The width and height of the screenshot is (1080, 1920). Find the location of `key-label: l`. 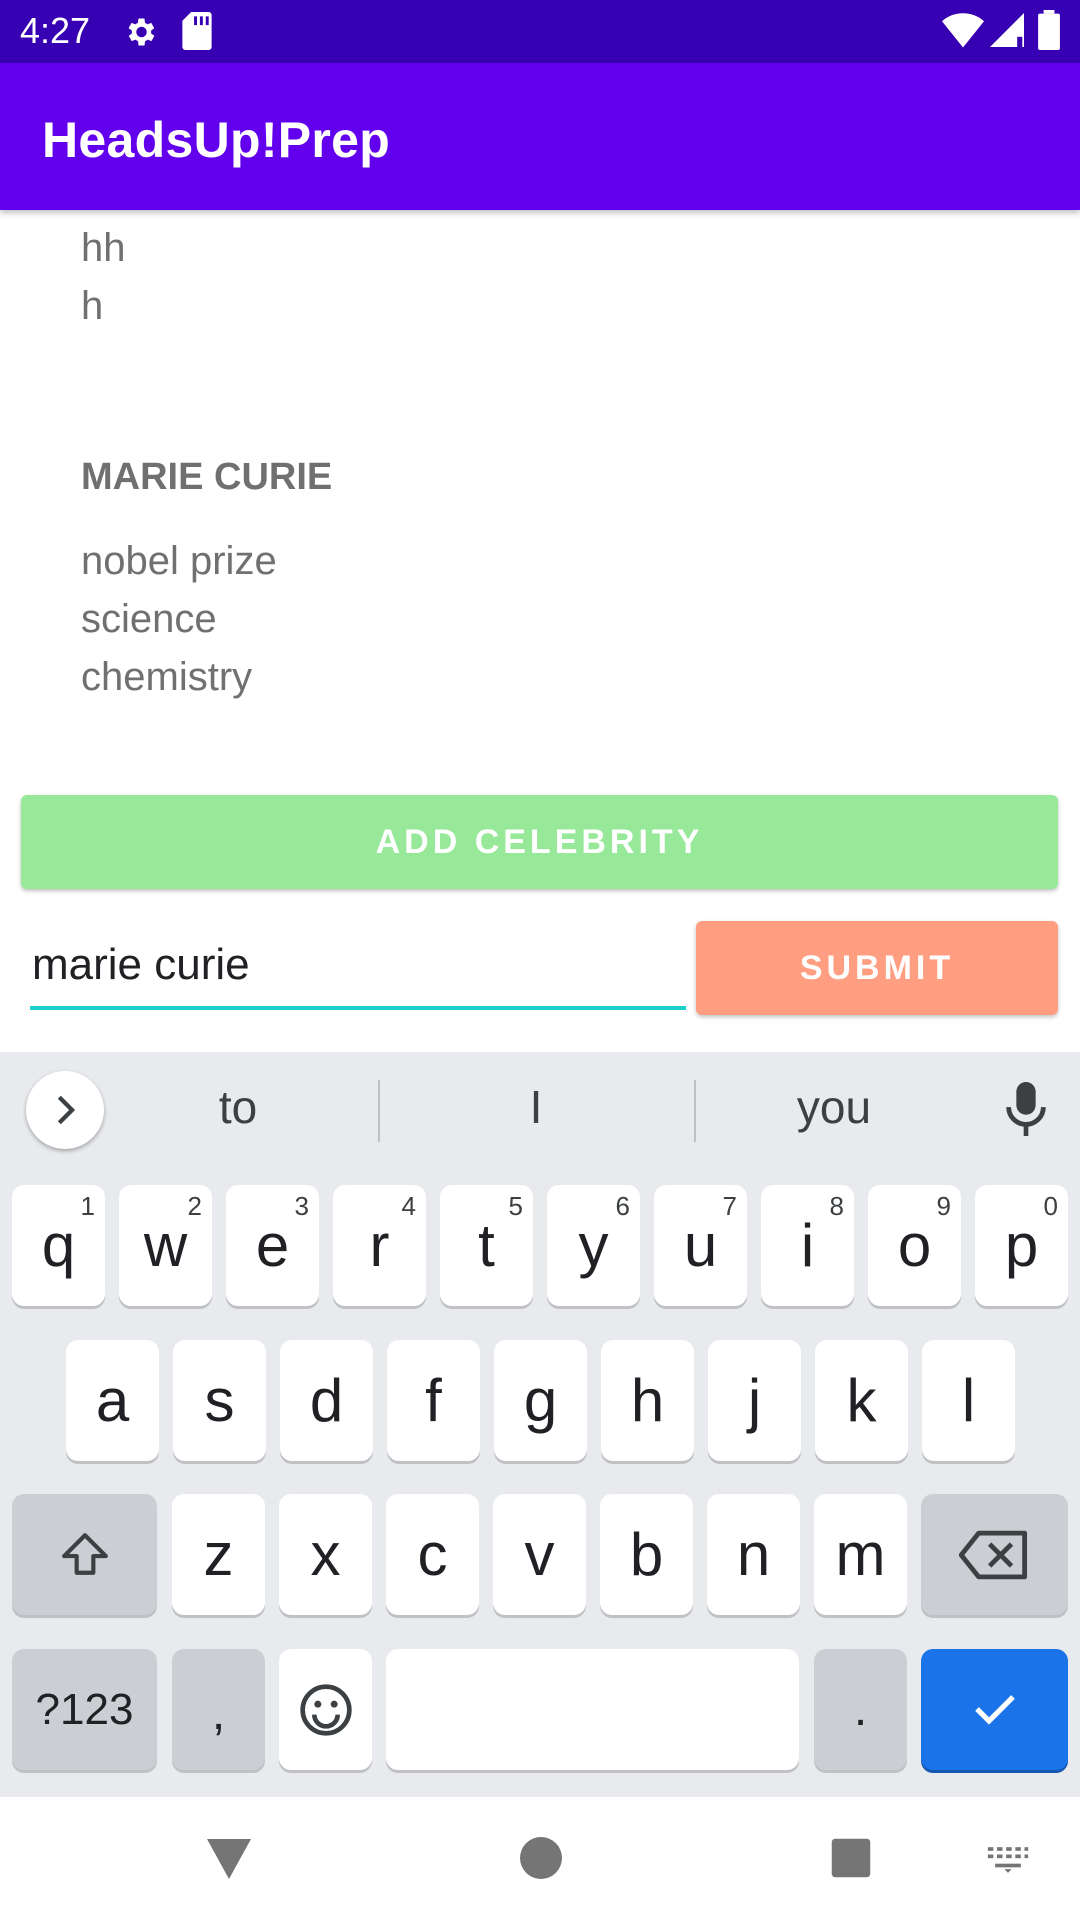

key-label: l is located at coordinates (968, 1400).